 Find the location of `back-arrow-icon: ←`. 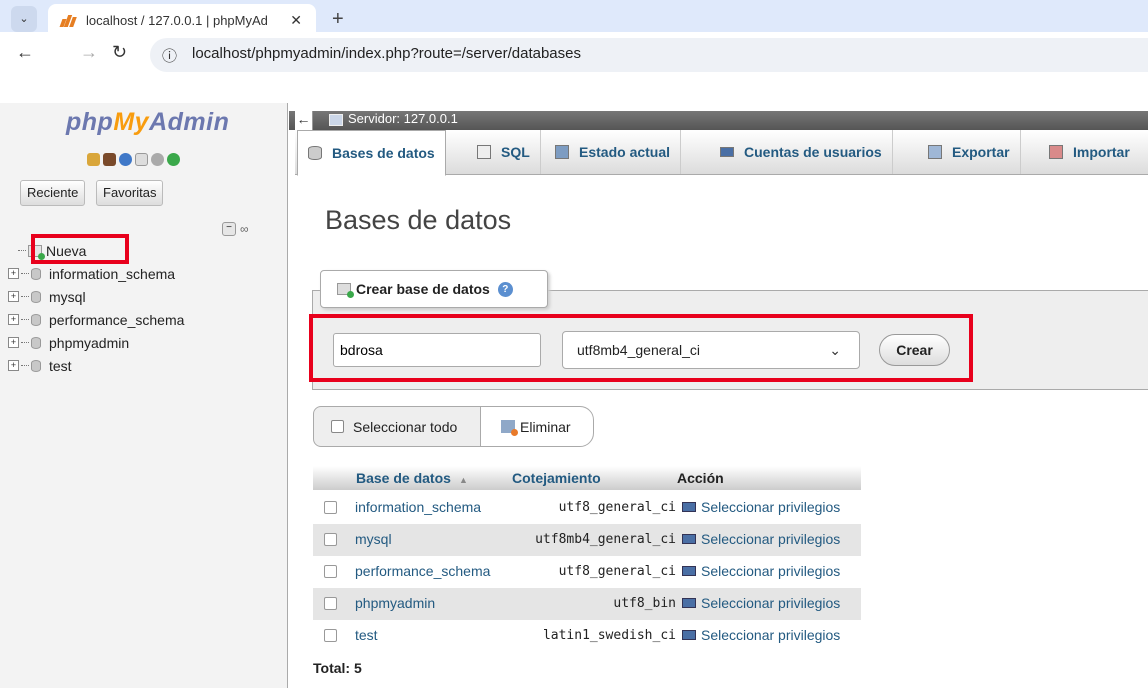

back-arrow-icon: ← is located at coordinates (25, 52).